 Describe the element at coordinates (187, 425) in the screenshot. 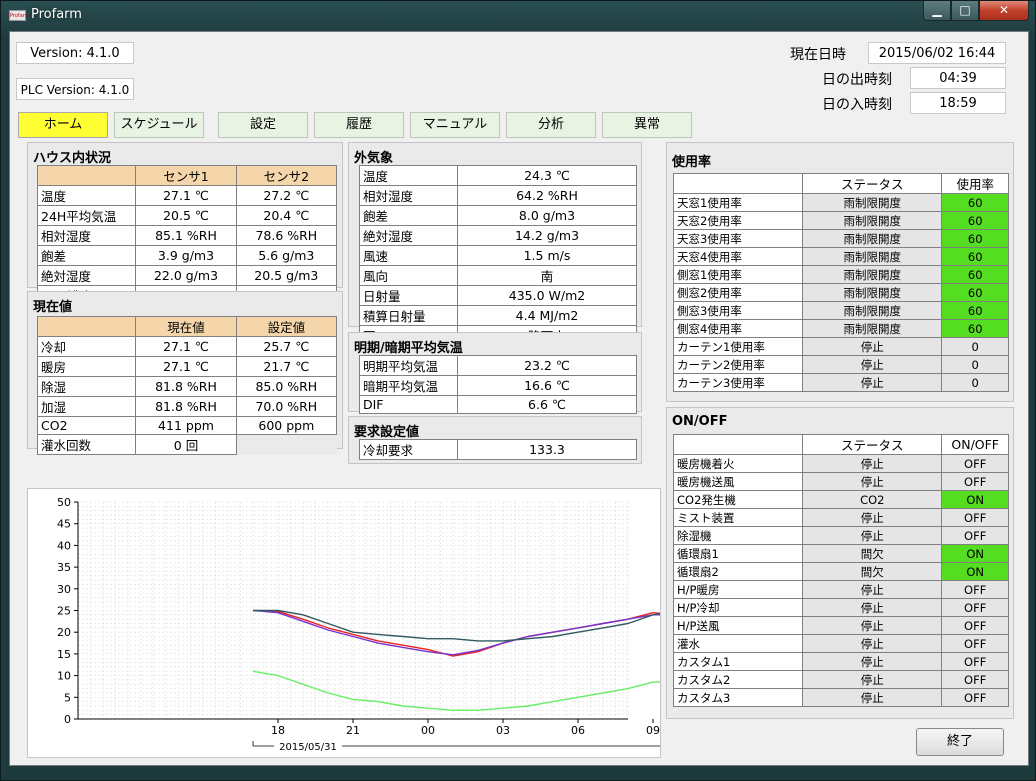

I see `table-row: CO2 411 ppm 600 ppm` at that location.